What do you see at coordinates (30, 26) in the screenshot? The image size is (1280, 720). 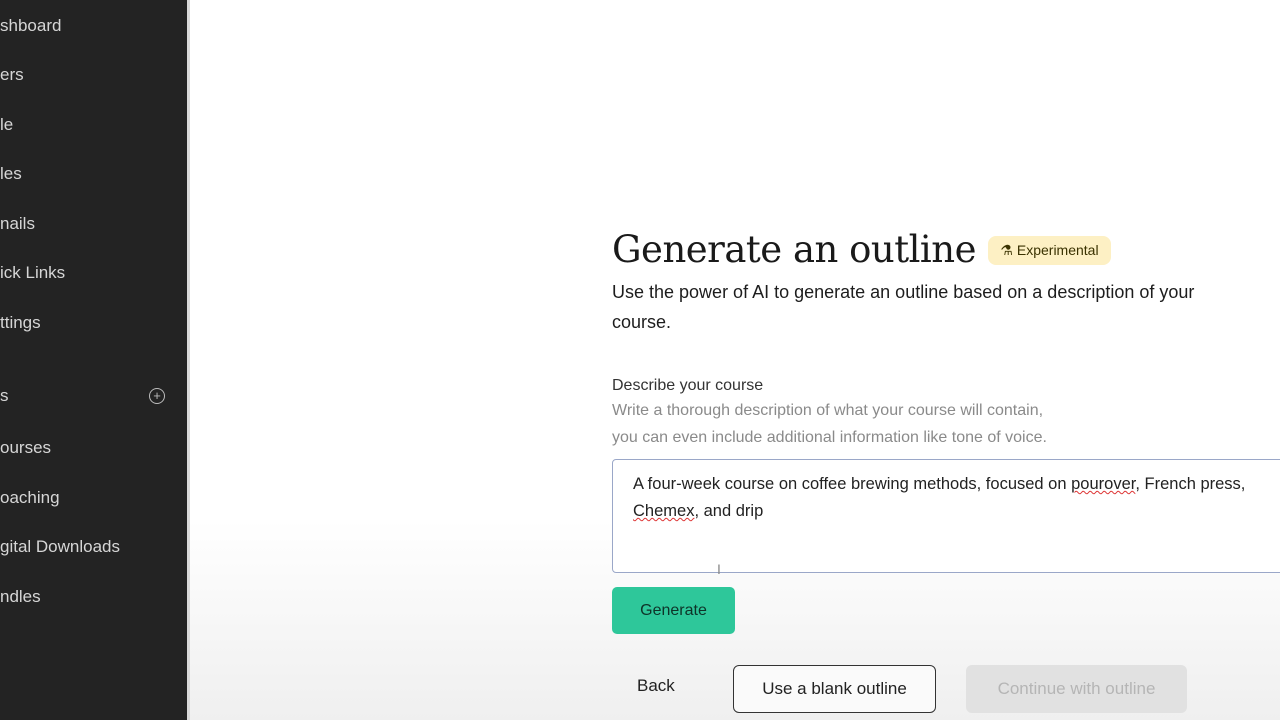 I see `sidebar-item-dashboard: shboard` at bounding box center [30, 26].